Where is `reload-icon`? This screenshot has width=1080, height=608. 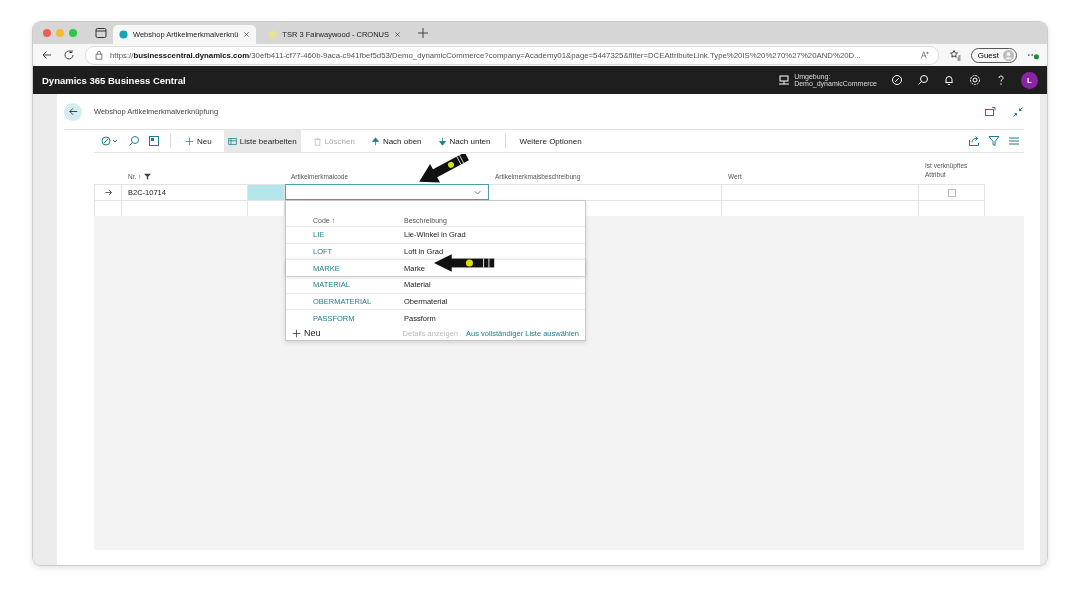
reload-icon is located at coordinates (69, 55).